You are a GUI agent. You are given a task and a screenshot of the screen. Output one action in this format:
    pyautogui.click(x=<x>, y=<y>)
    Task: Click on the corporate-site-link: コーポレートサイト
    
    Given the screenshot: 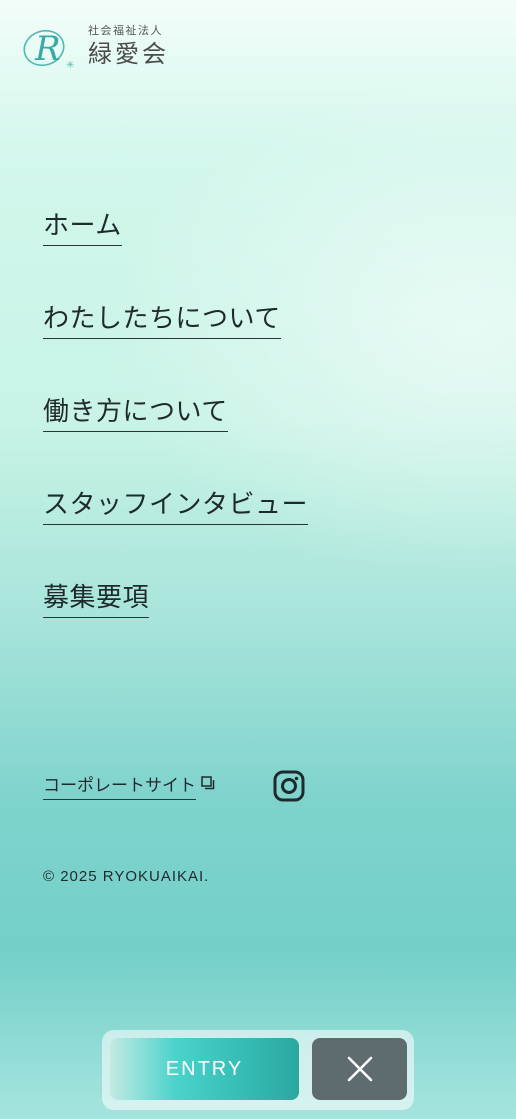 What is the action you would take?
    pyautogui.click(x=129, y=786)
    